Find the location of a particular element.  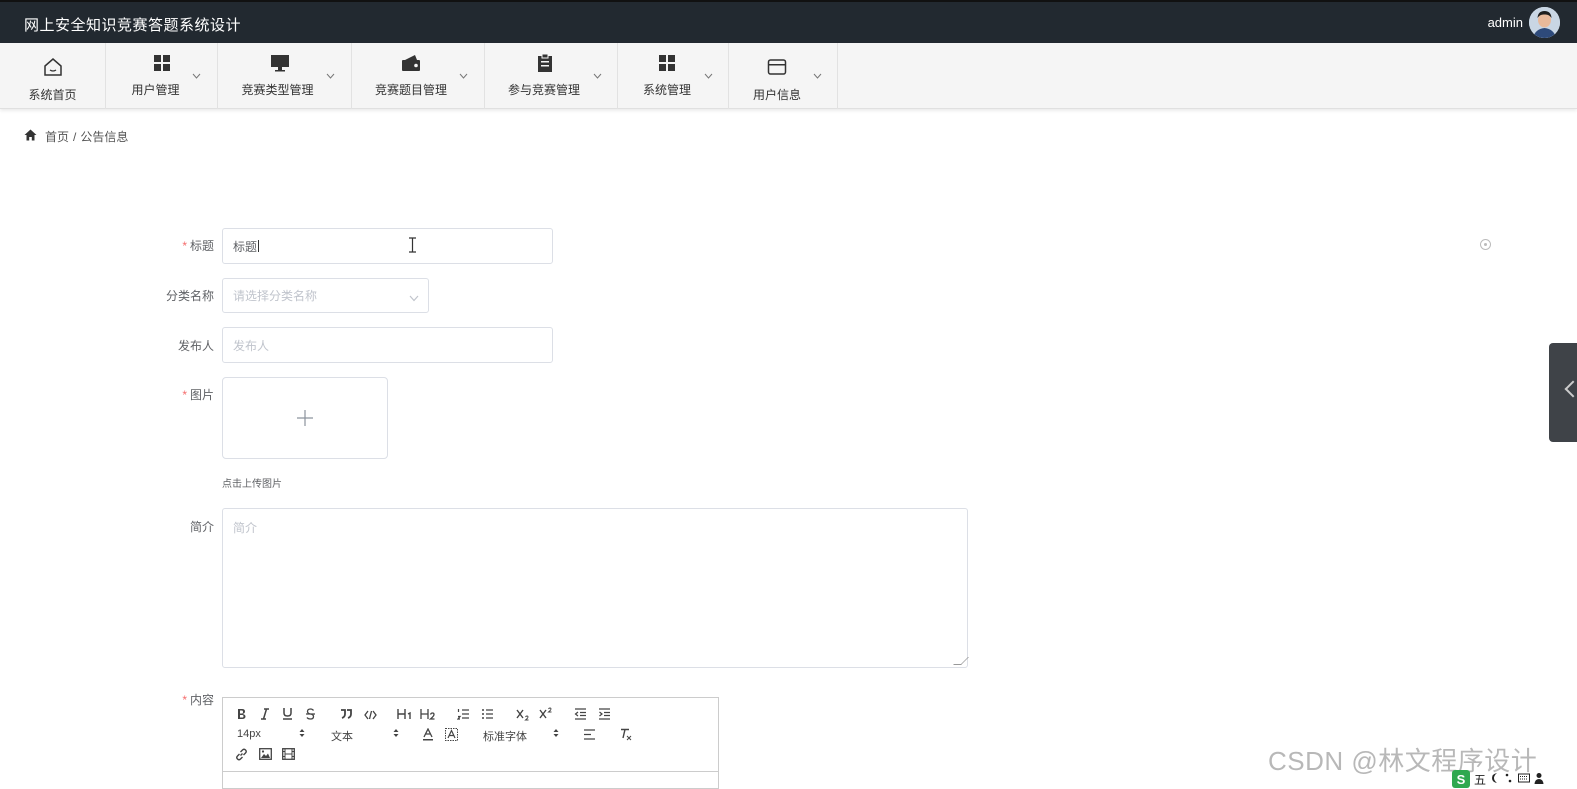

ordered-list-icon is located at coordinates (463, 715).